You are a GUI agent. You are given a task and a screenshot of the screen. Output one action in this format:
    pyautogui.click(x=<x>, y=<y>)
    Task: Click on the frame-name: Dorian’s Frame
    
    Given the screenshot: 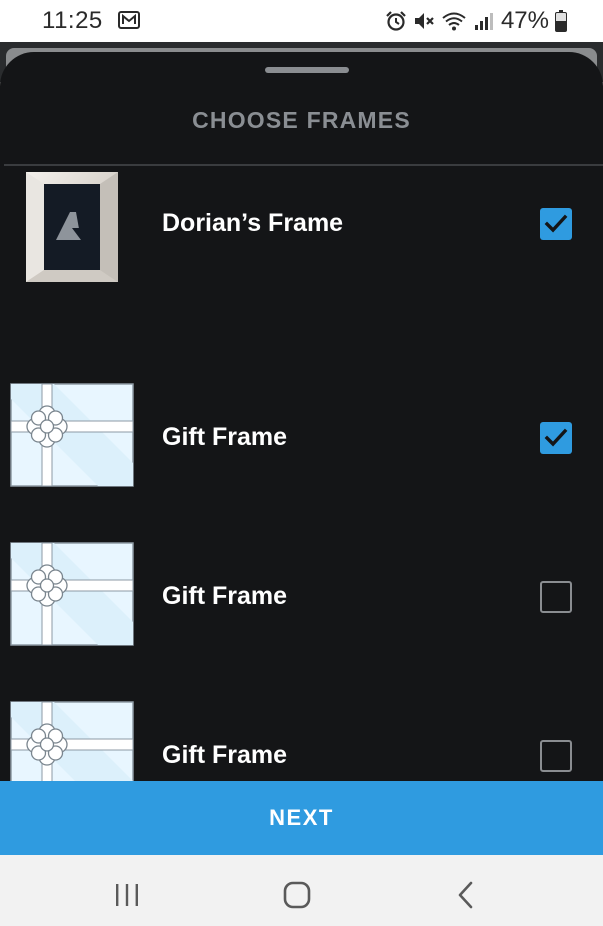 What is the action you would take?
    pyautogui.click(x=253, y=223)
    